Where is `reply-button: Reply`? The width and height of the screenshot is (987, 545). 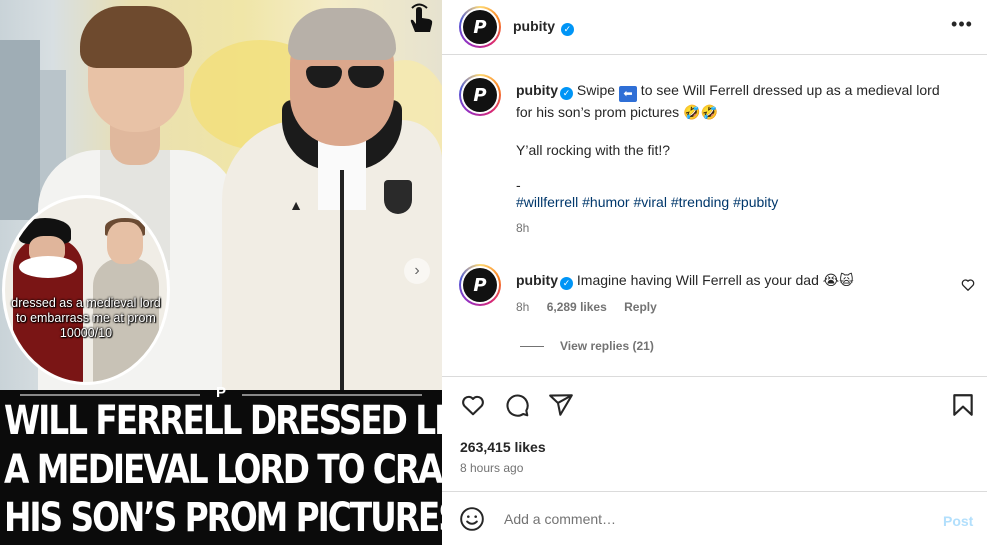
reply-button: Reply is located at coordinates (640, 307).